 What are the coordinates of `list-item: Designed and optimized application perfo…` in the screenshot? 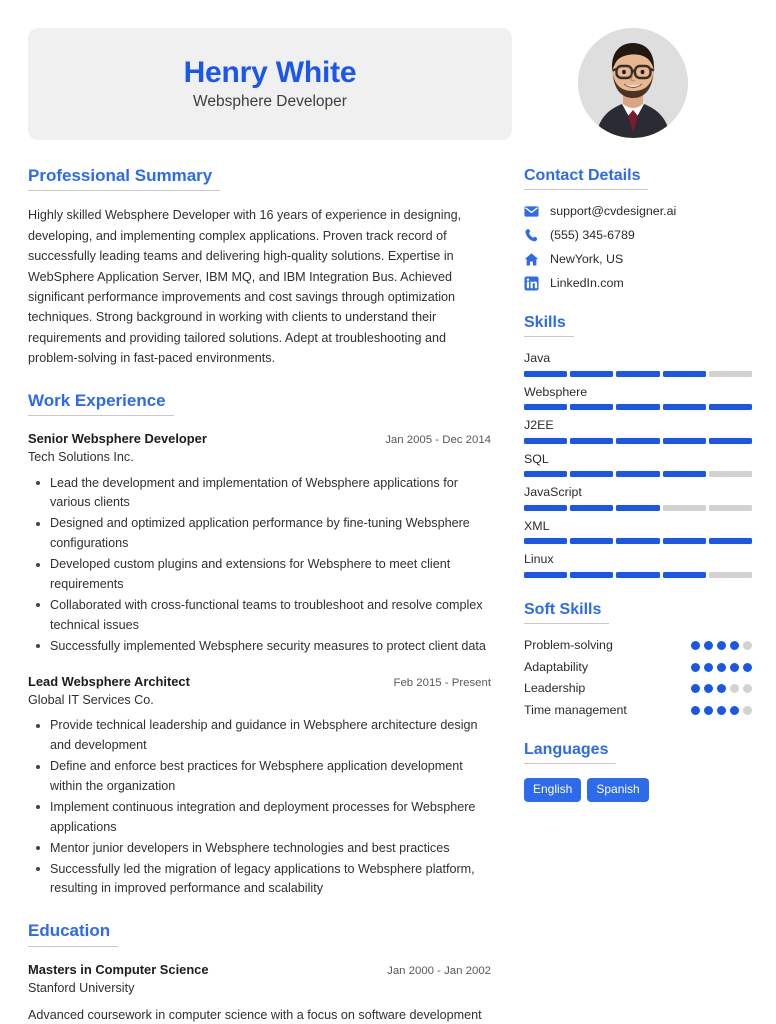 It's located at (259, 534).